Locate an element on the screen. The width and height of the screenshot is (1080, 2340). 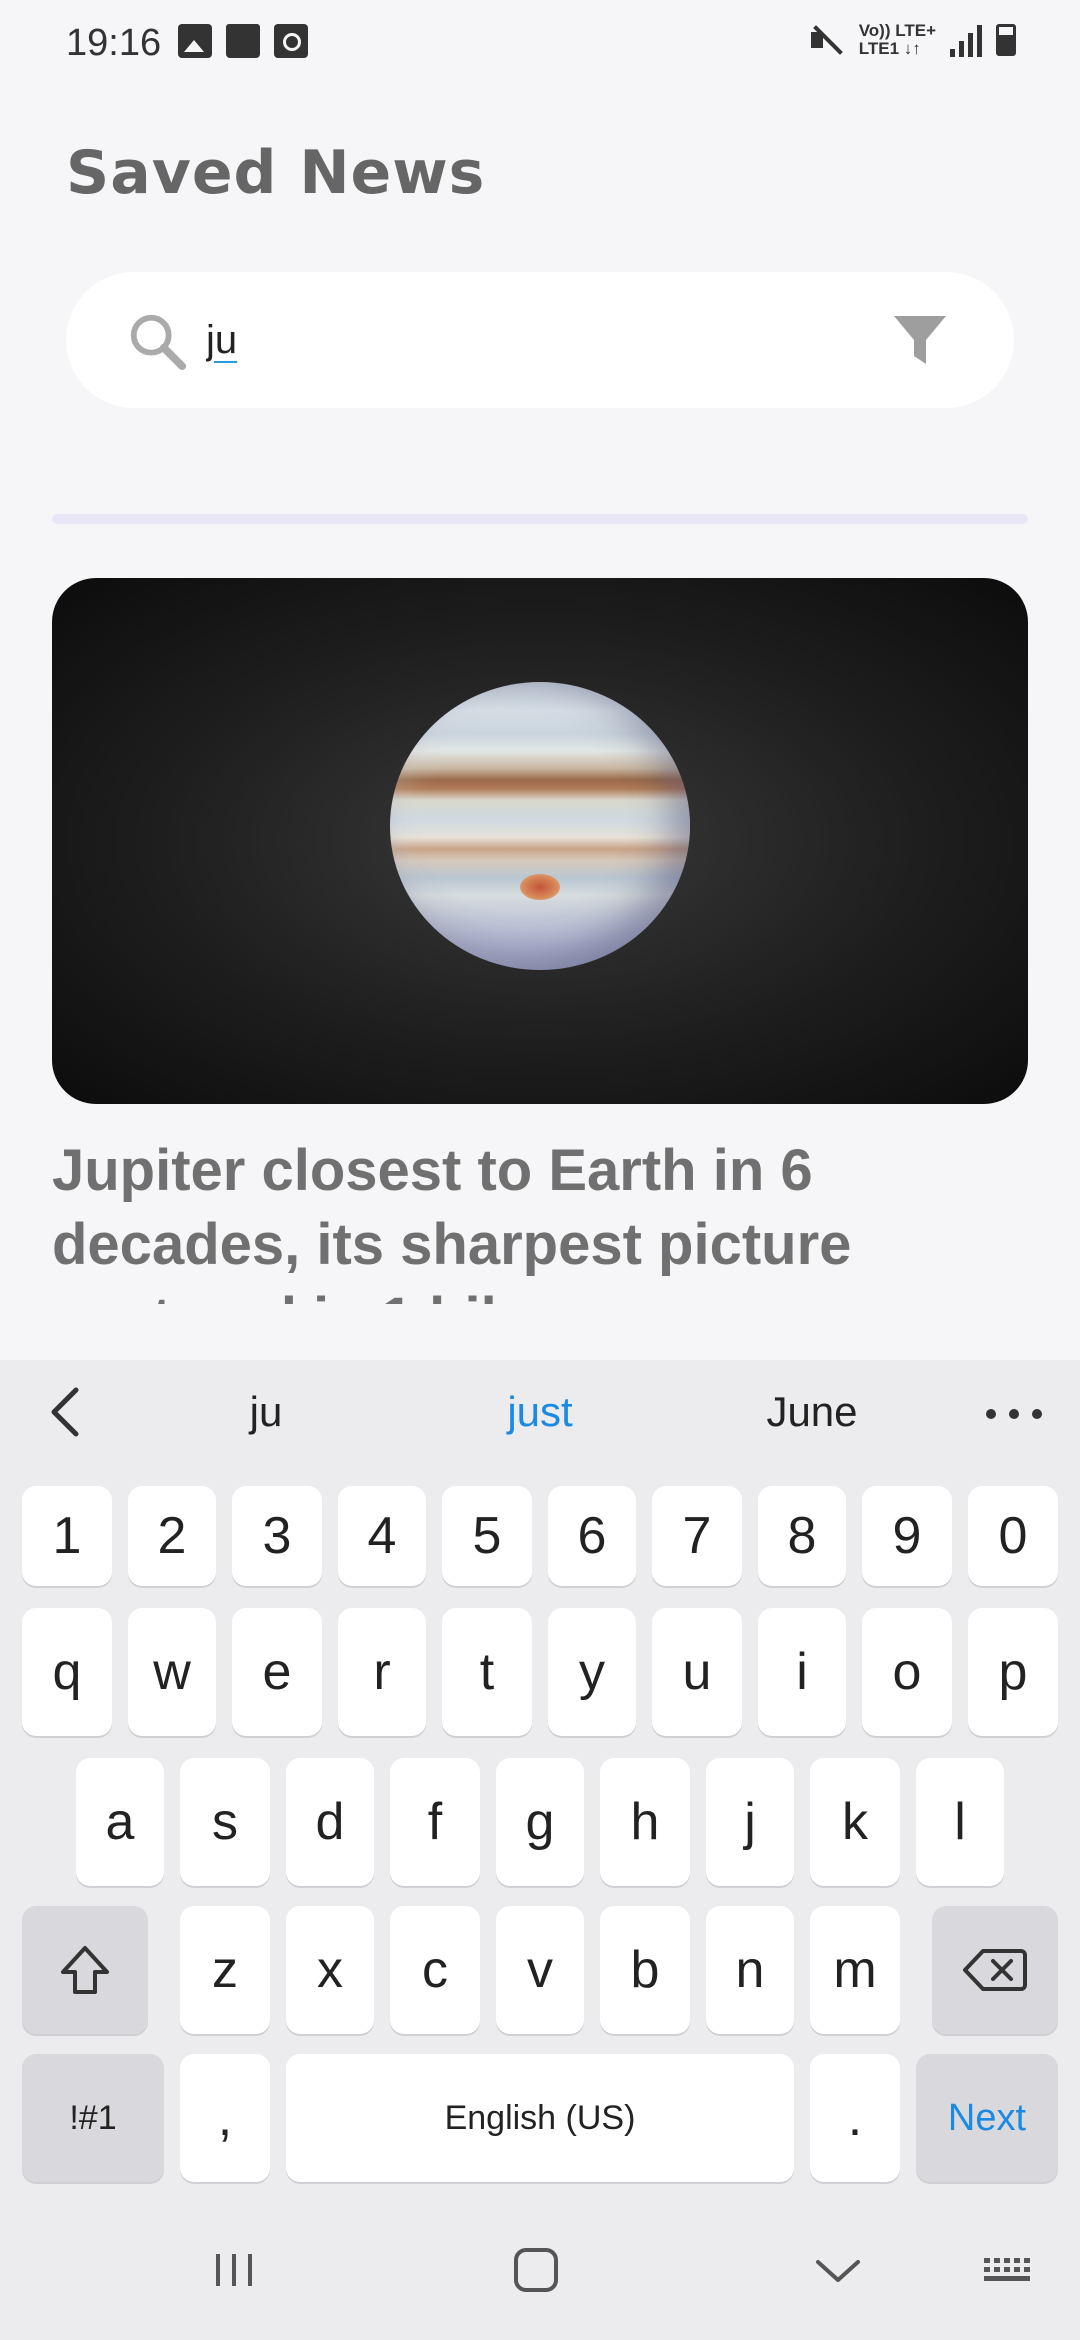
folder-notification-icon is located at coordinates (243, 41).